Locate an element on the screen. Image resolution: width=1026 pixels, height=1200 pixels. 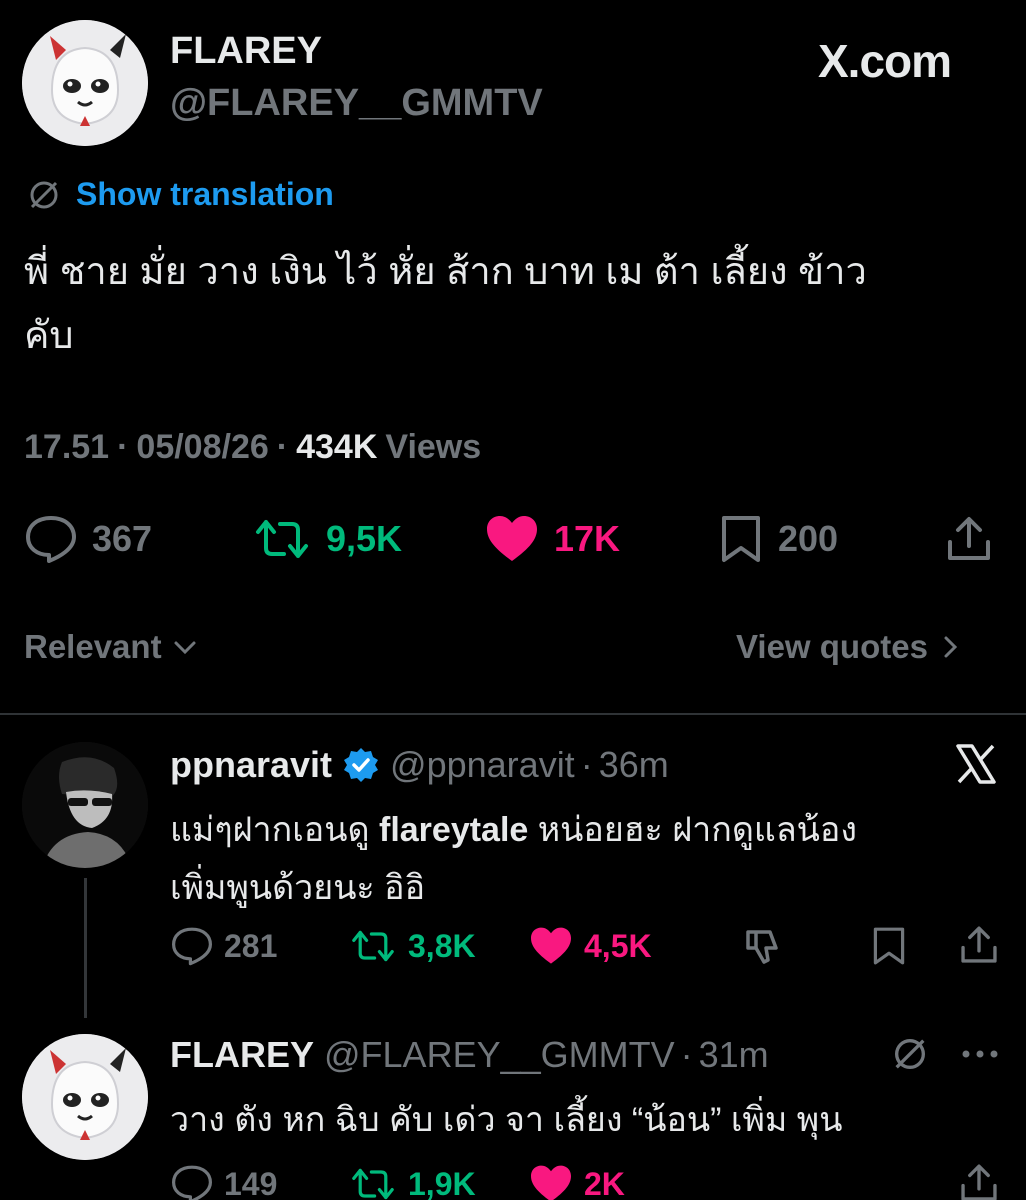
reply1-reply-button: 281 is located at coordinates (223, 946).